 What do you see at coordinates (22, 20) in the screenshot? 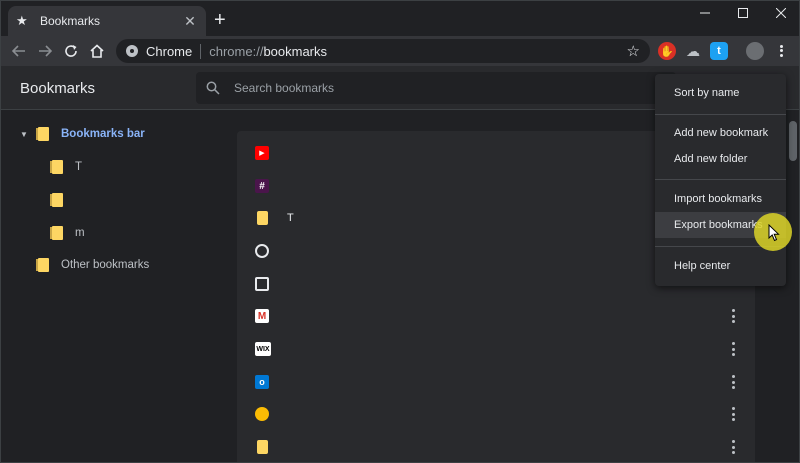
I see `star-icon: ★` at bounding box center [22, 20].